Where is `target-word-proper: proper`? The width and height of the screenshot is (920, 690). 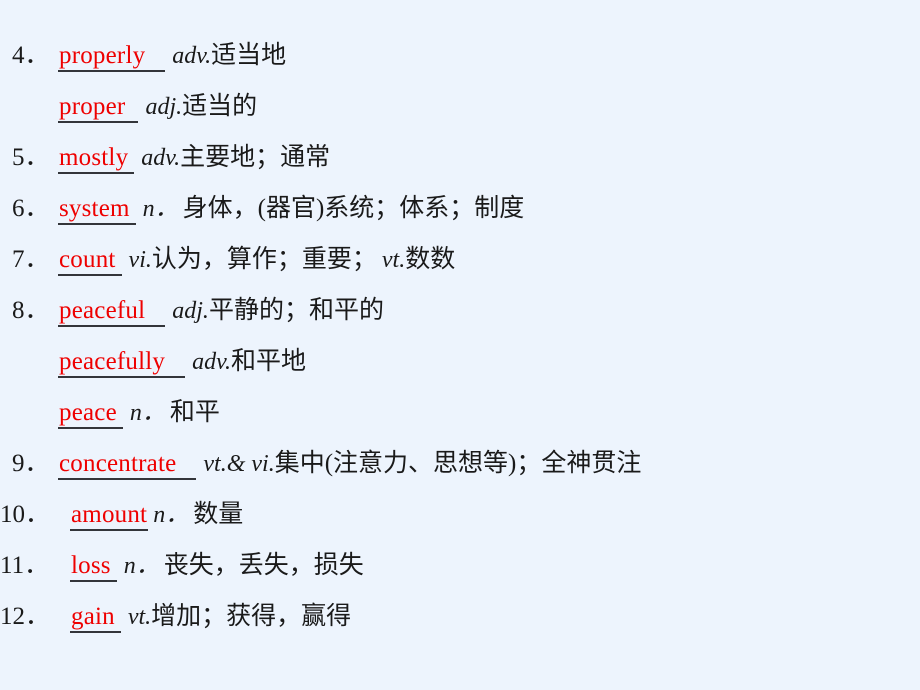
target-word-proper: proper is located at coordinates (98, 108).